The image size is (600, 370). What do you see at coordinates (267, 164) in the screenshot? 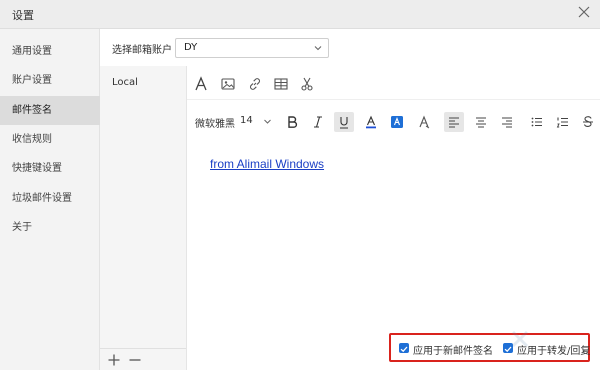
I see `signature-content-link: from Alimail Windows` at bounding box center [267, 164].